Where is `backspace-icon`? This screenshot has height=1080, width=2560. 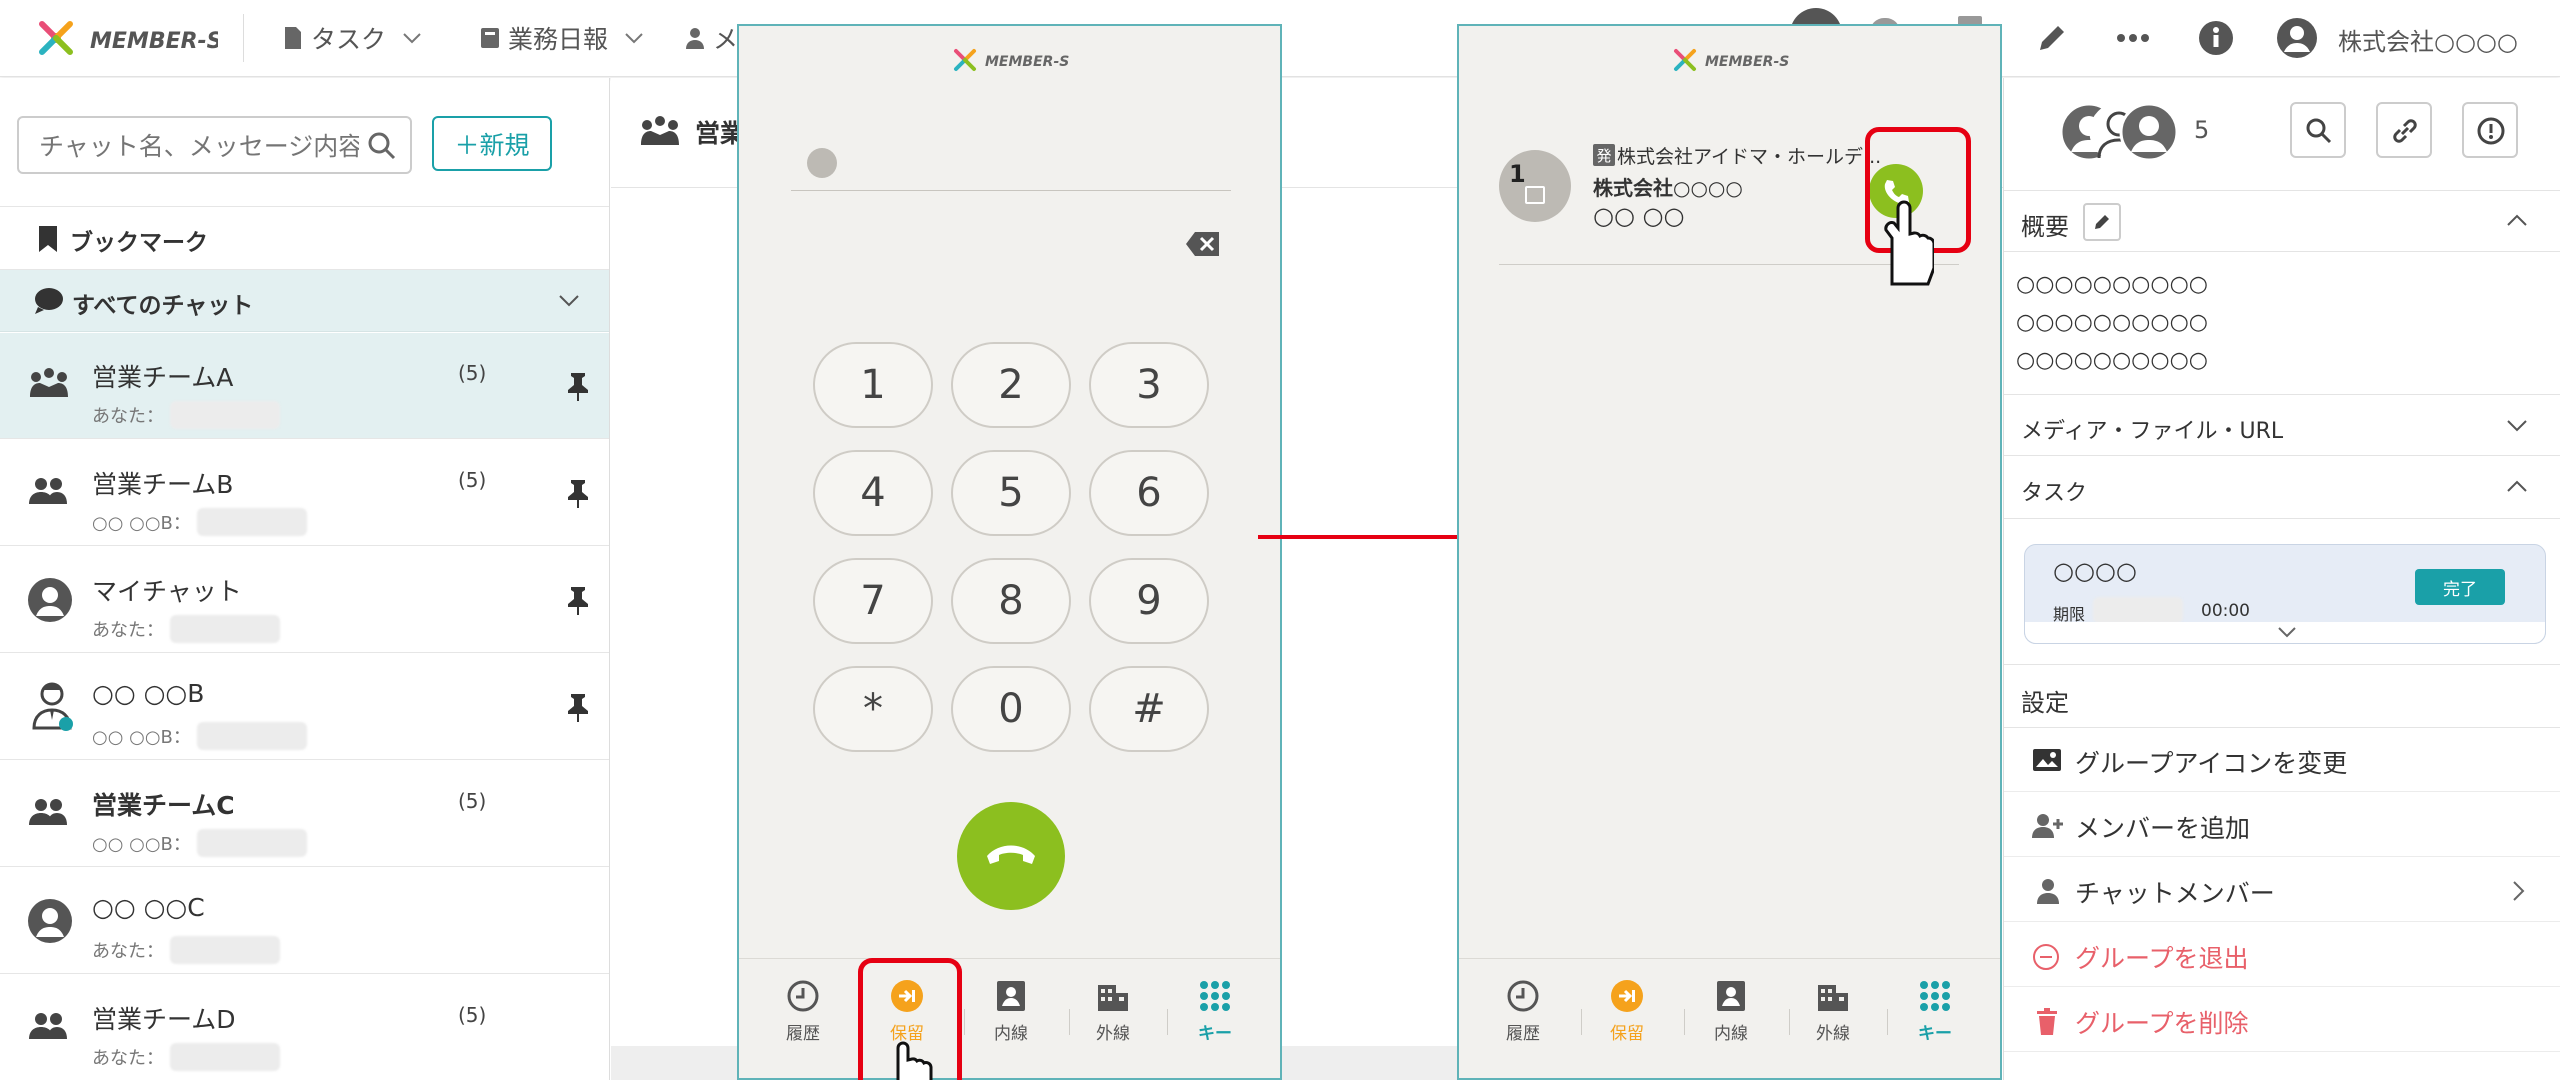 backspace-icon is located at coordinates (1203, 244).